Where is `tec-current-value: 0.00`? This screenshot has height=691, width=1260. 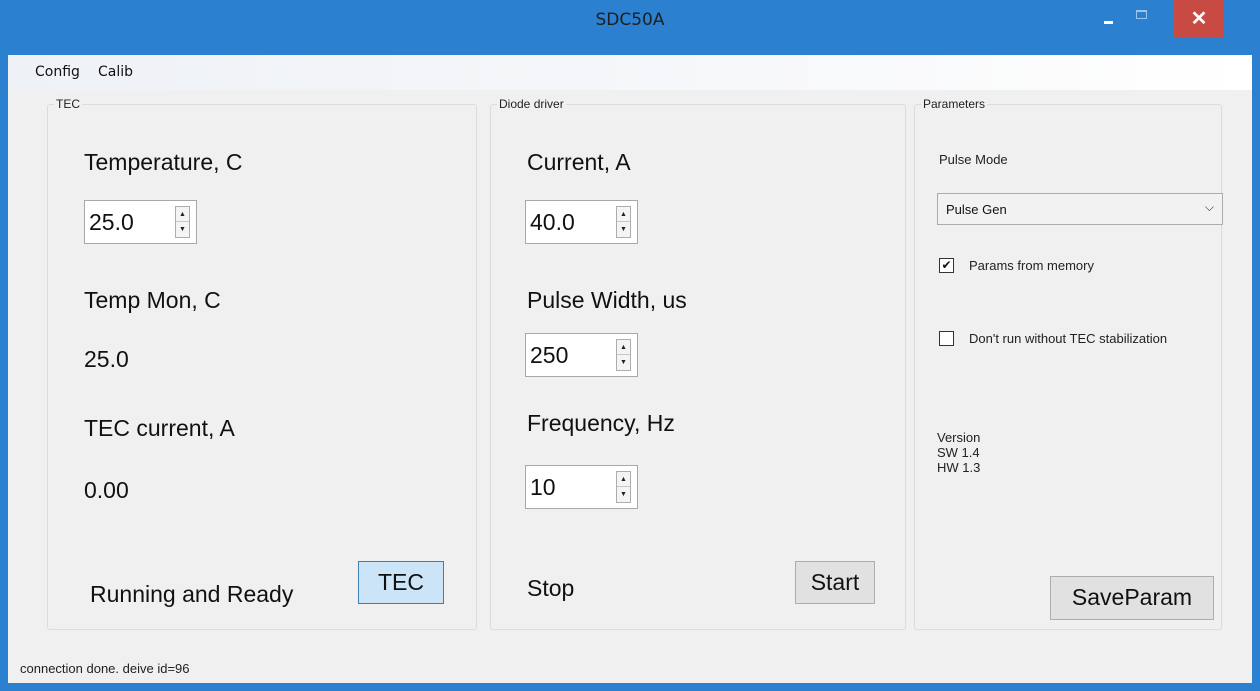
tec-current-value: 0.00 is located at coordinates (106, 490).